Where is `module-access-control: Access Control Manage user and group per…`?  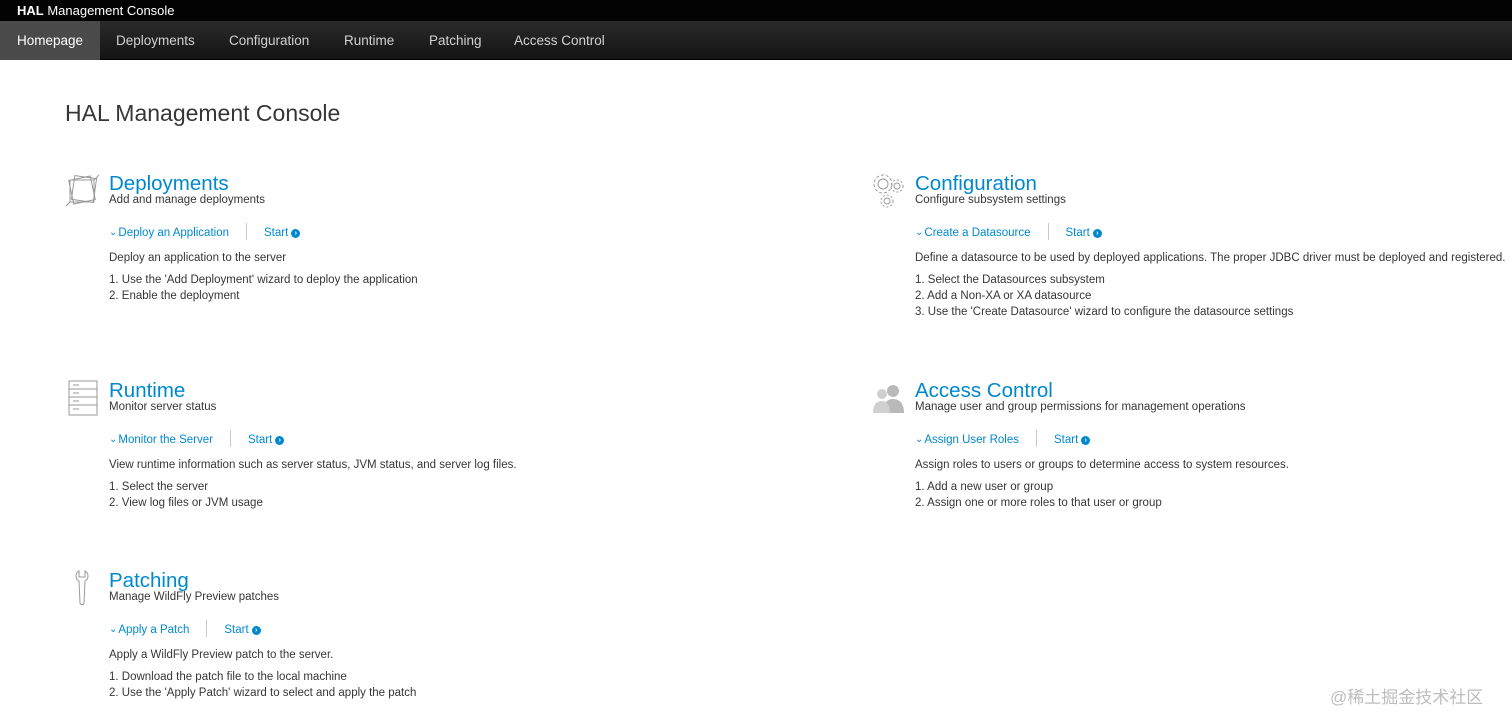 module-access-control: Access Control Manage user and group per… is located at coordinates (1186, 449).